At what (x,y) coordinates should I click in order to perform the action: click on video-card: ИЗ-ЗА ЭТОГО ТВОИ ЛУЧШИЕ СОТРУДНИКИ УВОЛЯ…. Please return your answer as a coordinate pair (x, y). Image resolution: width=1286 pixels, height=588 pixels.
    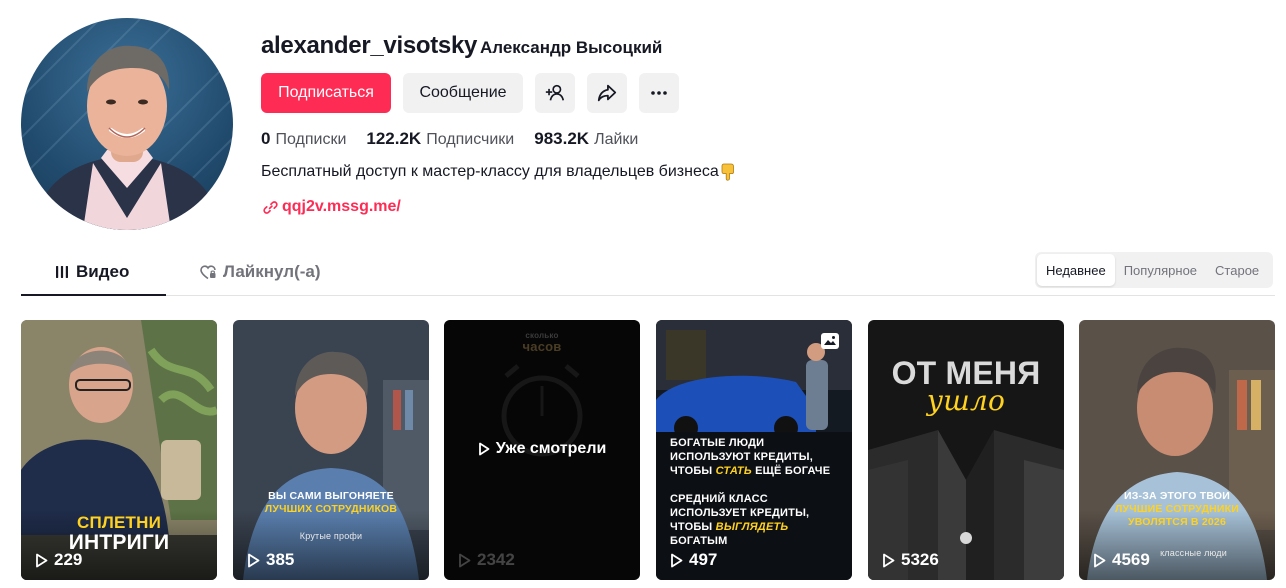
    Looking at the image, I should click on (1177, 450).